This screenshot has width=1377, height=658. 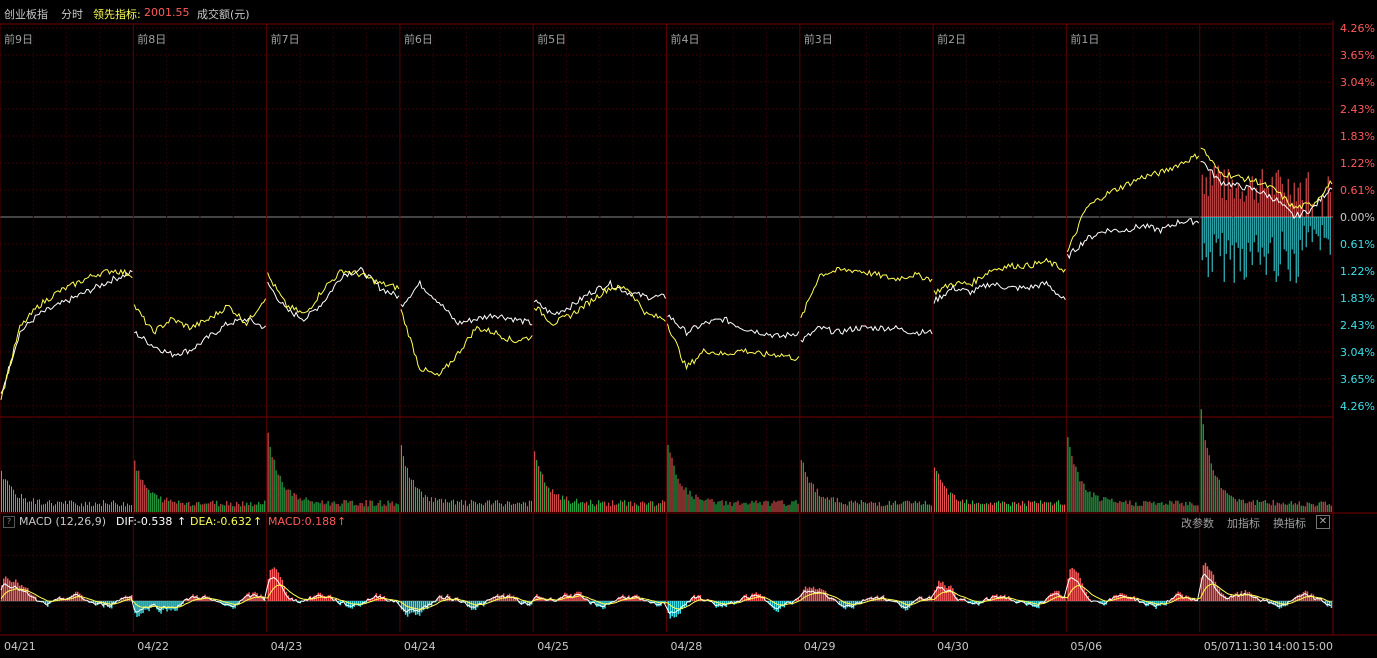 I want to click on switch-indicator-button: 换指标, so click(x=1289, y=523).